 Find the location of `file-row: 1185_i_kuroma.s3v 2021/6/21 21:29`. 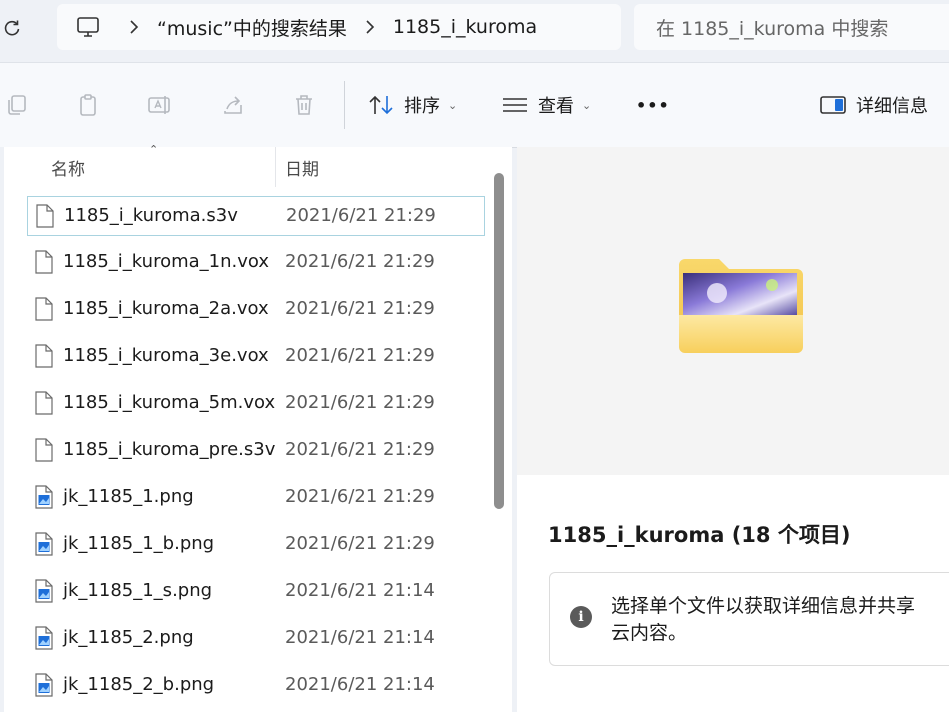

file-row: 1185_i_kuroma.s3v 2021/6/21 21:29 is located at coordinates (256, 216).